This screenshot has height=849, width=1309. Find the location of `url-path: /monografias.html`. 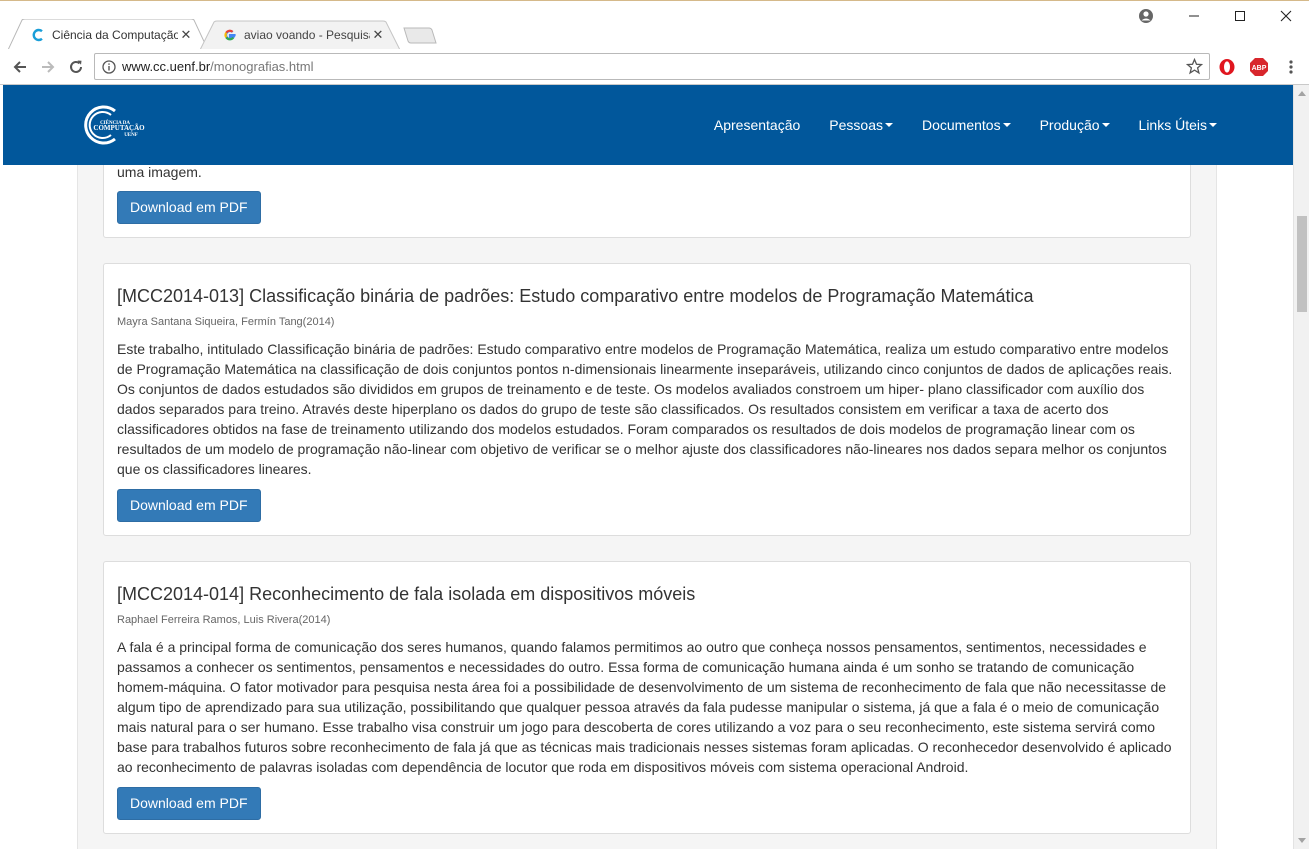

url-path: /monografias.html is located at coordinates (262, 66).